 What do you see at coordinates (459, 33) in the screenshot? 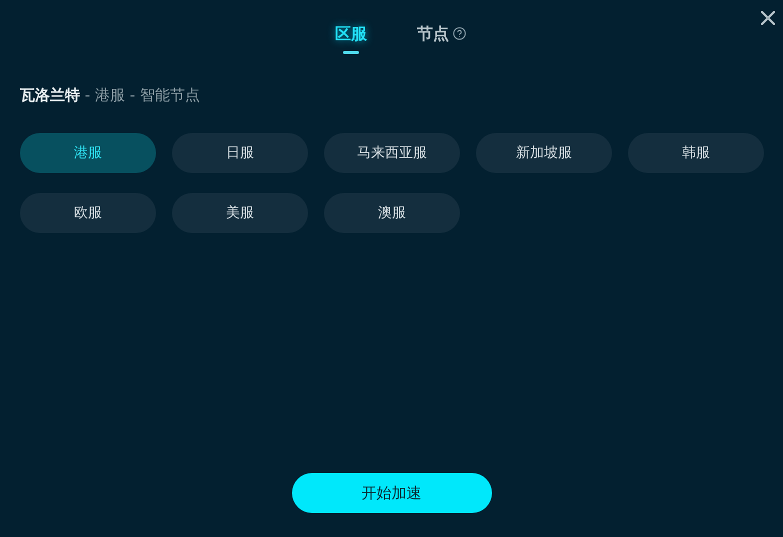
I see `help-icon` at bounding box center [459, 33].